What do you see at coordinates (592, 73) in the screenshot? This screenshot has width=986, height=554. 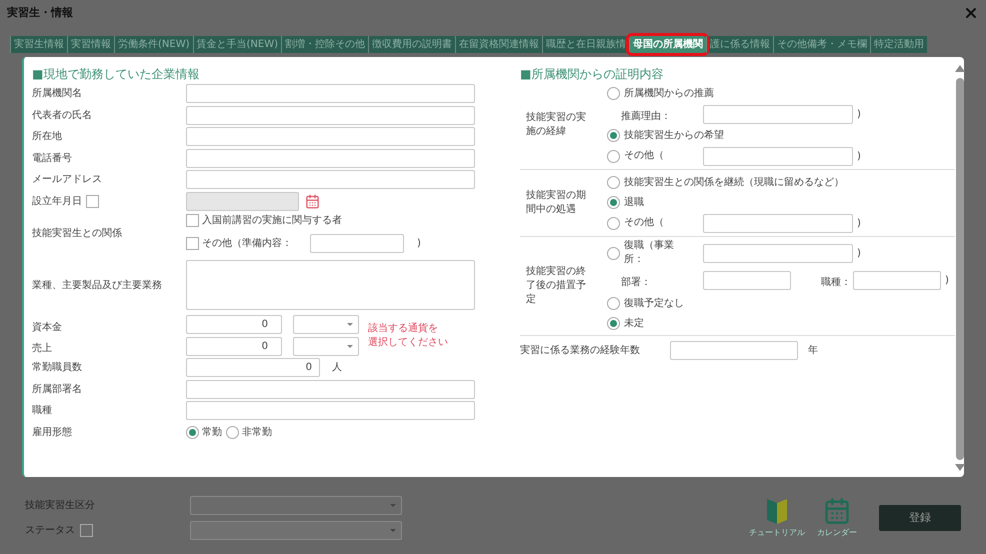 I see `section-heading: ■所属機関からの証明内容` at bounding box center [592, 73].